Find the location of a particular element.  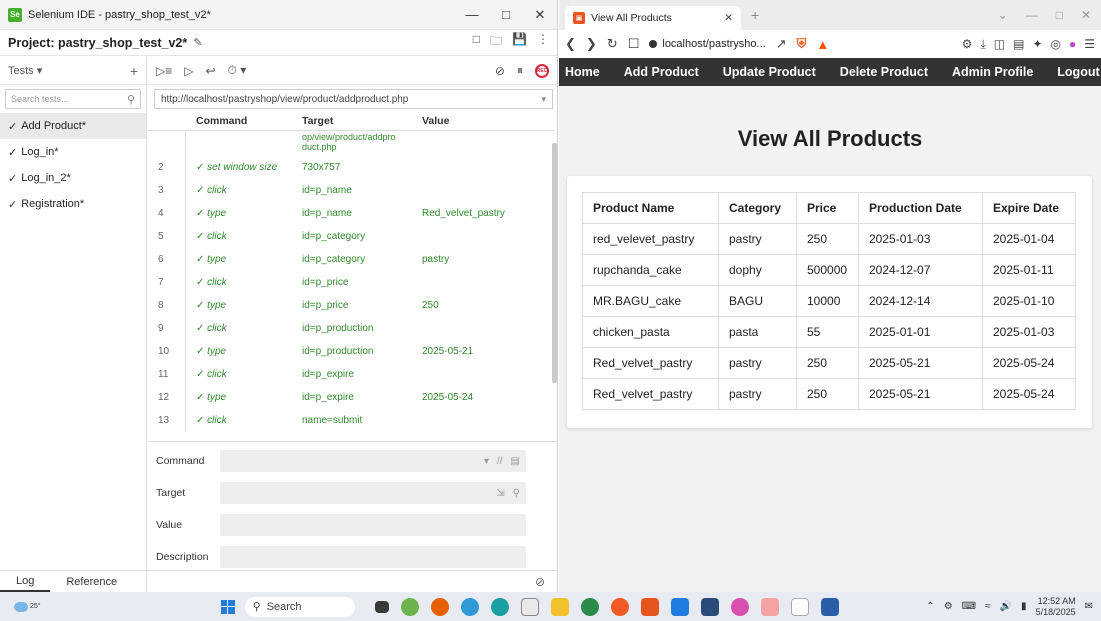

maximize-icon: □ is located at coordinates (1059, 15).